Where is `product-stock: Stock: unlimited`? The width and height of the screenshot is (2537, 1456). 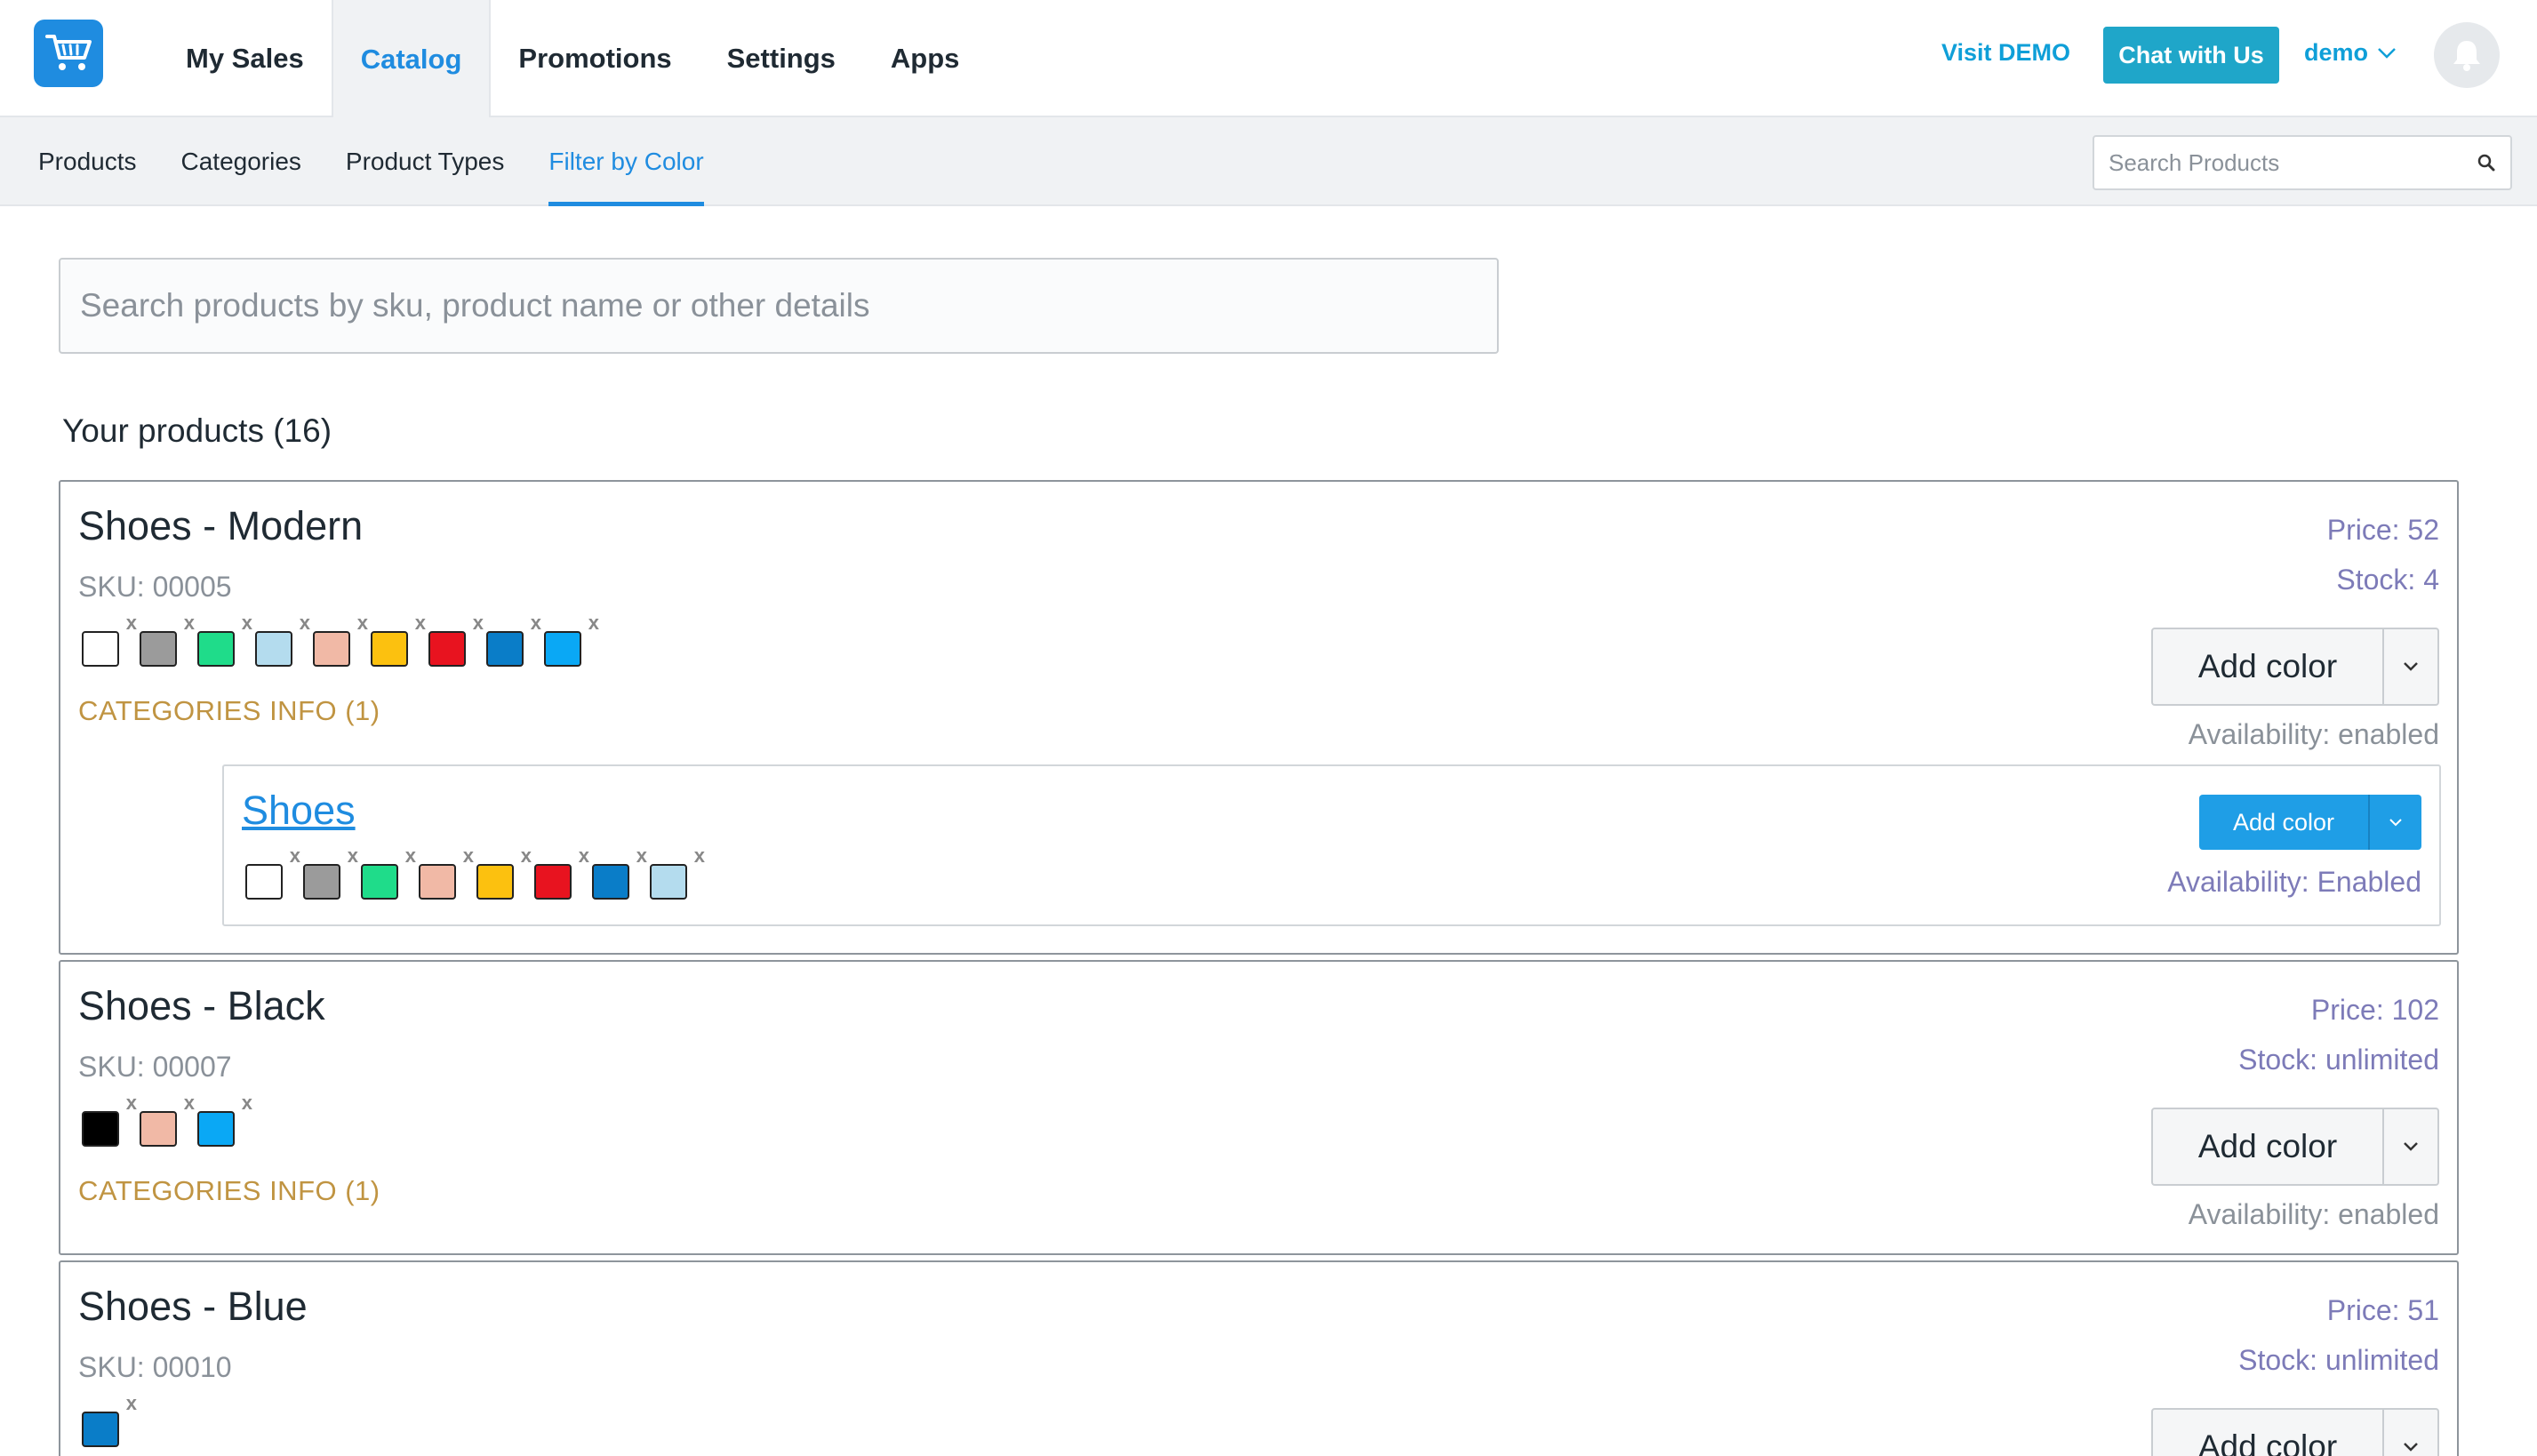 product-stock: Stock: unlimited is located at coordinates (2338, 1360).